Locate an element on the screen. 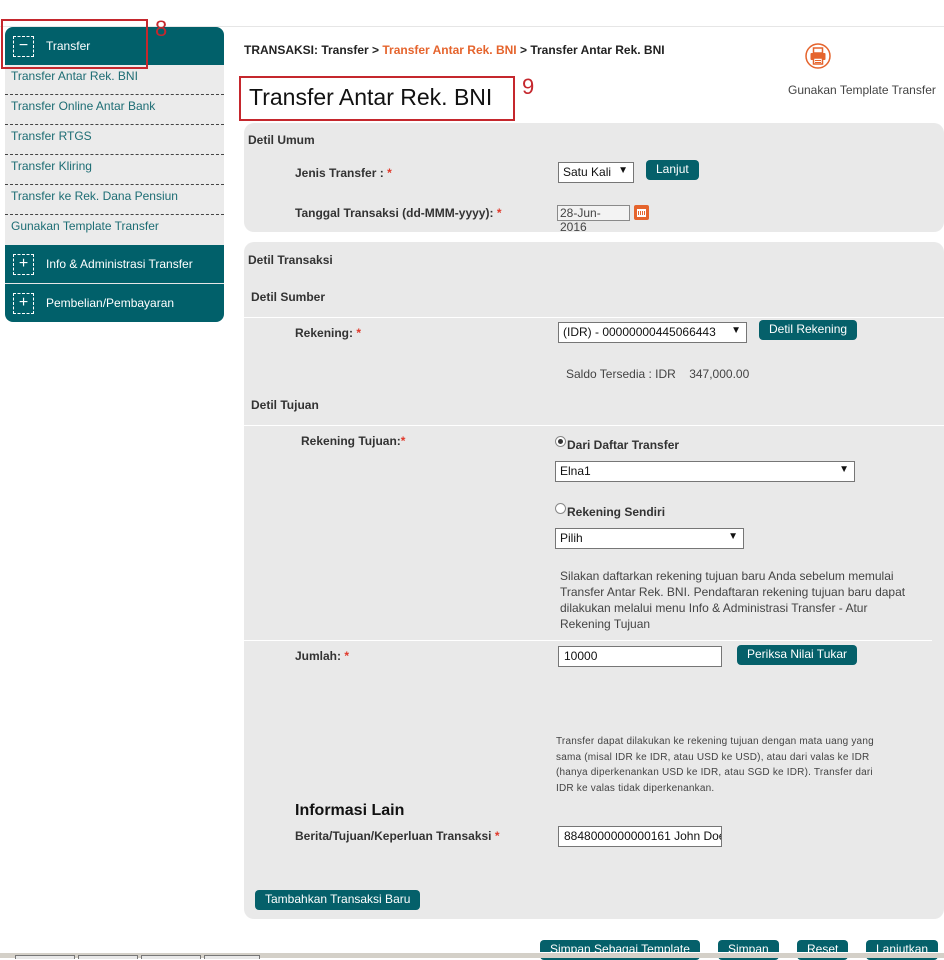 The image size is (944, 960). rekening-label: Rekening: * is located at coordinates (328, 333).